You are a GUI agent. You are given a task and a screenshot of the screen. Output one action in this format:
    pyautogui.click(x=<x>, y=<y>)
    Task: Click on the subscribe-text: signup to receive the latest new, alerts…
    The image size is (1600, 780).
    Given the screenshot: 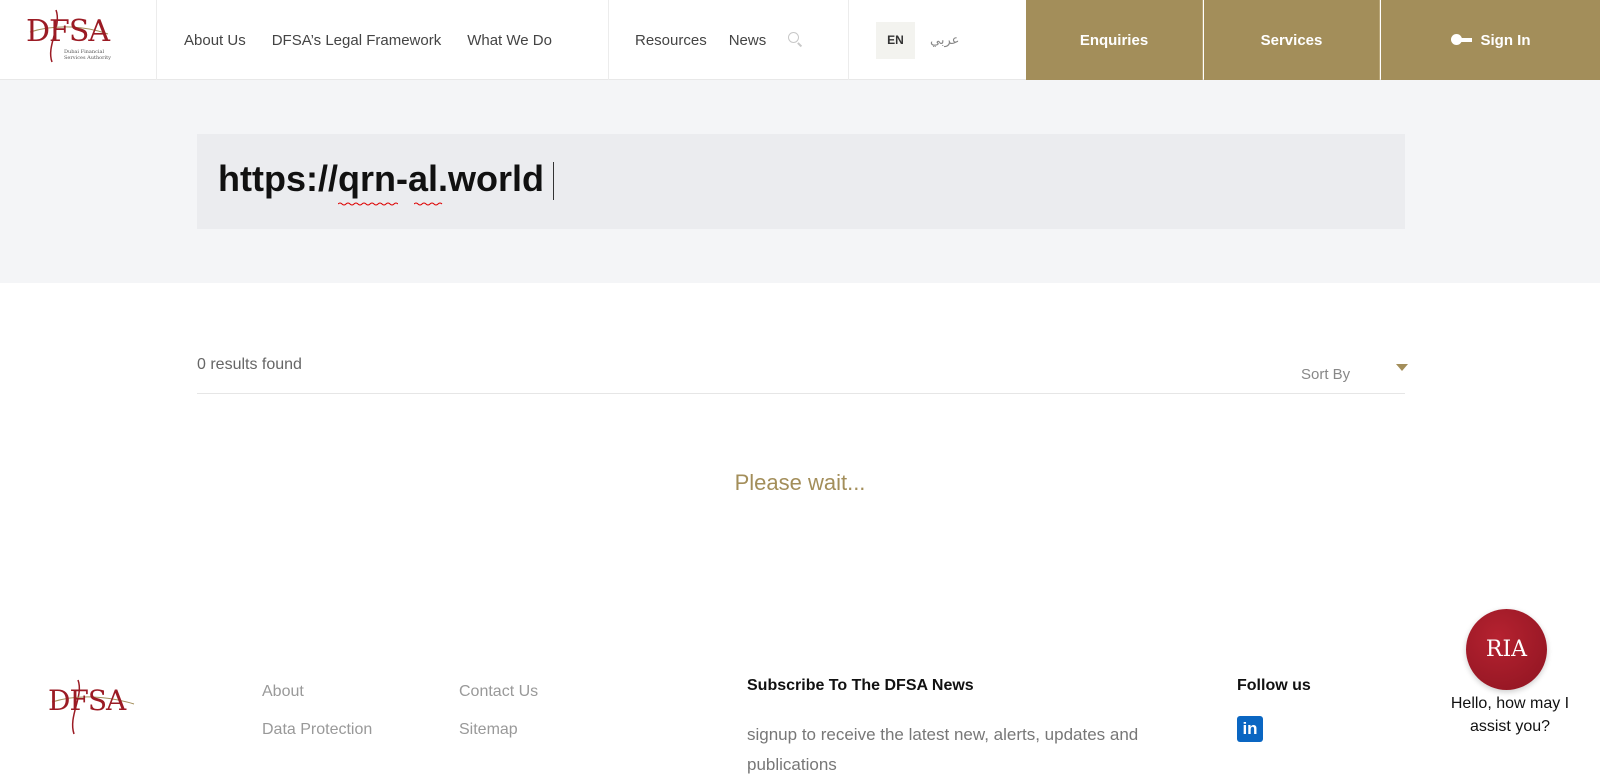 What is the action you would take?
    pyautogui.click(x=943, y=749)
    